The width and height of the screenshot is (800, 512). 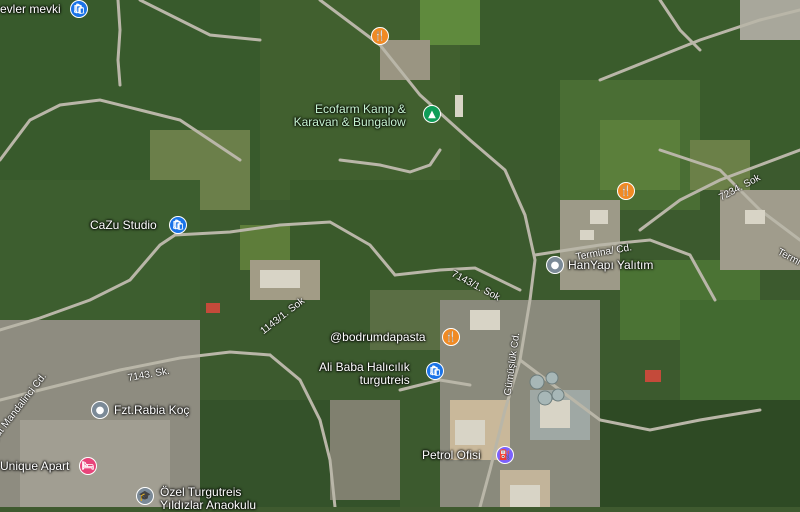 I want to click on place-label-cazu-studio: CaZu Studio, so click(x=123, y=225).